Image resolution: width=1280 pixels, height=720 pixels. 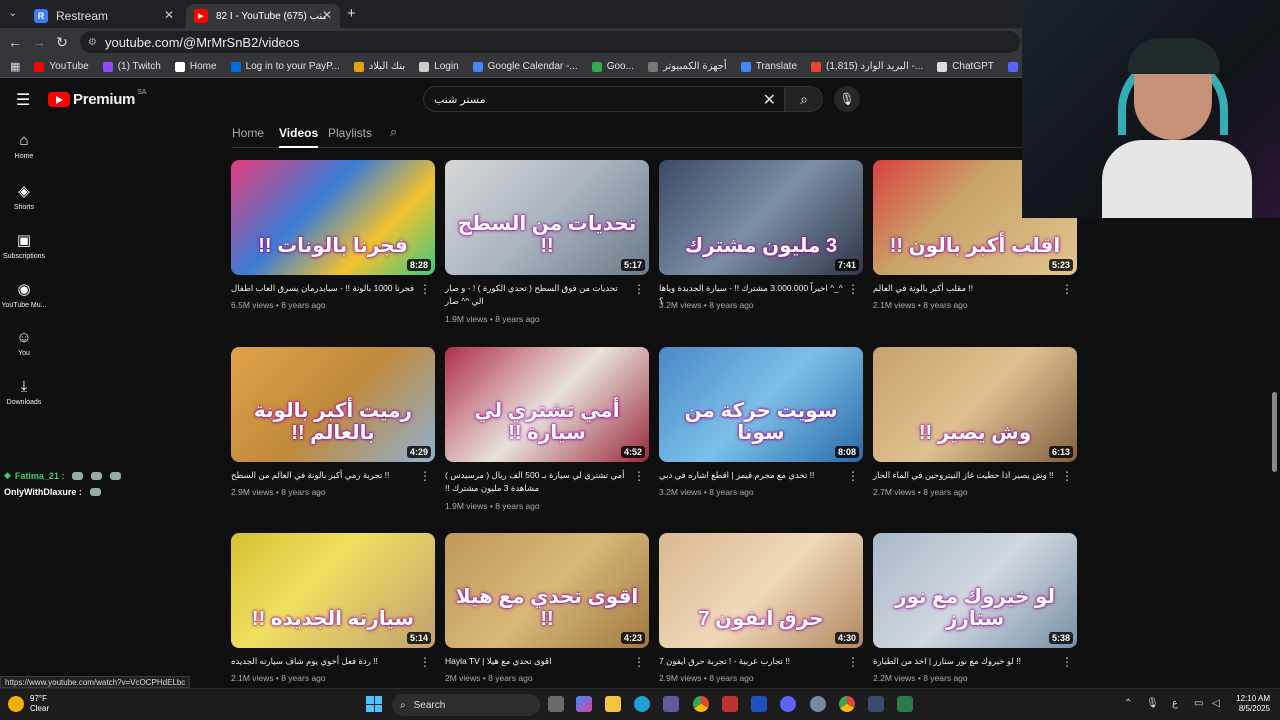 What do you see at coordinates (92, 42) in the screenshot?
I see `site-info-icon: ⚙` at bounding box center [92, 42].